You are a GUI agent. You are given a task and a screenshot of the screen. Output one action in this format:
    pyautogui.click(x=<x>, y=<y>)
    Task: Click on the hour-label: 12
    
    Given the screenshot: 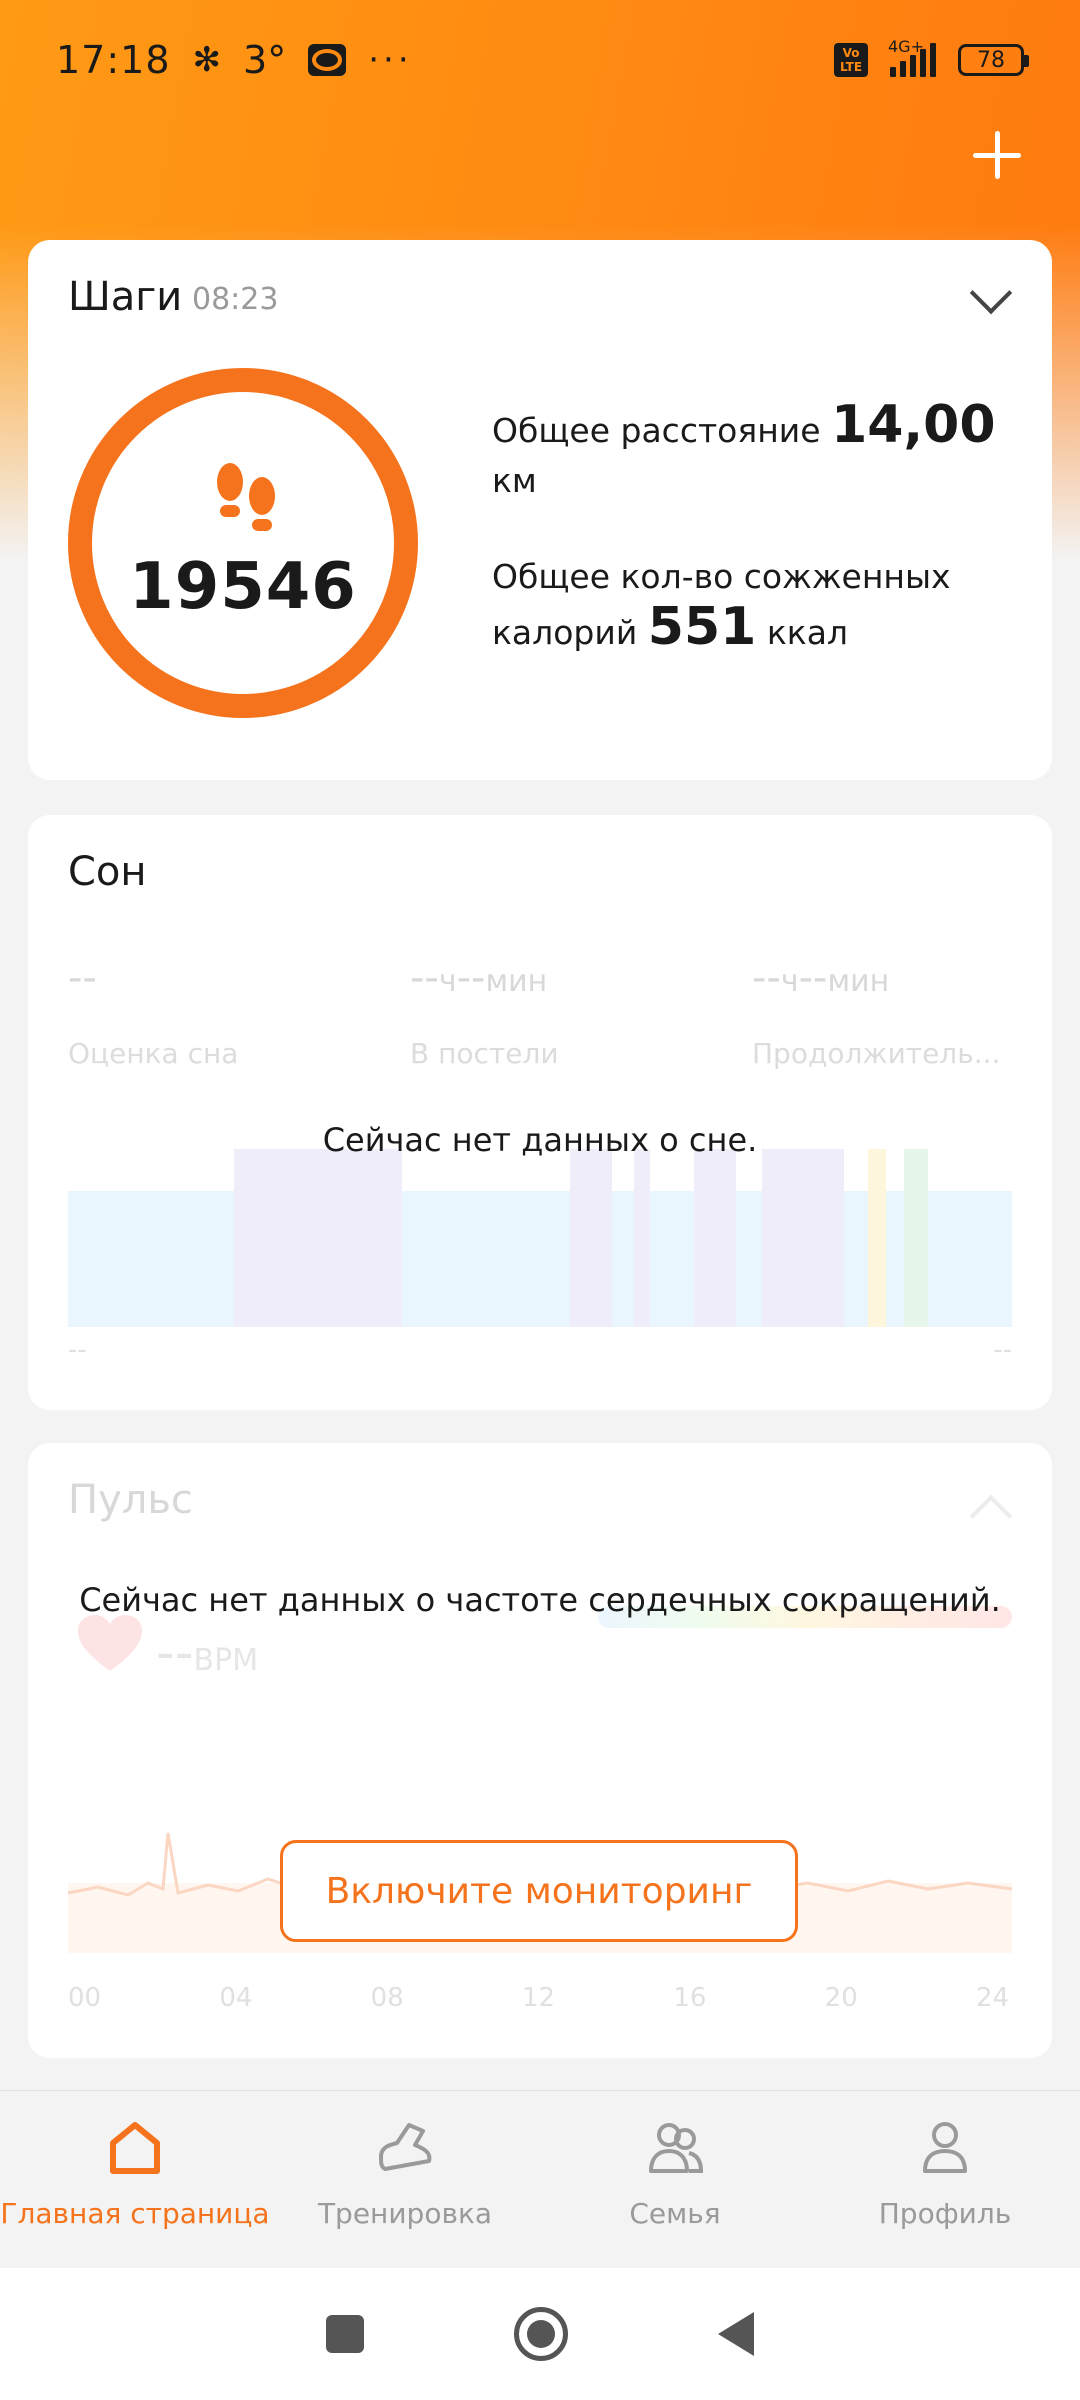 What is the action you would take?
    pyautogui.click(x=539, y=1998)
    